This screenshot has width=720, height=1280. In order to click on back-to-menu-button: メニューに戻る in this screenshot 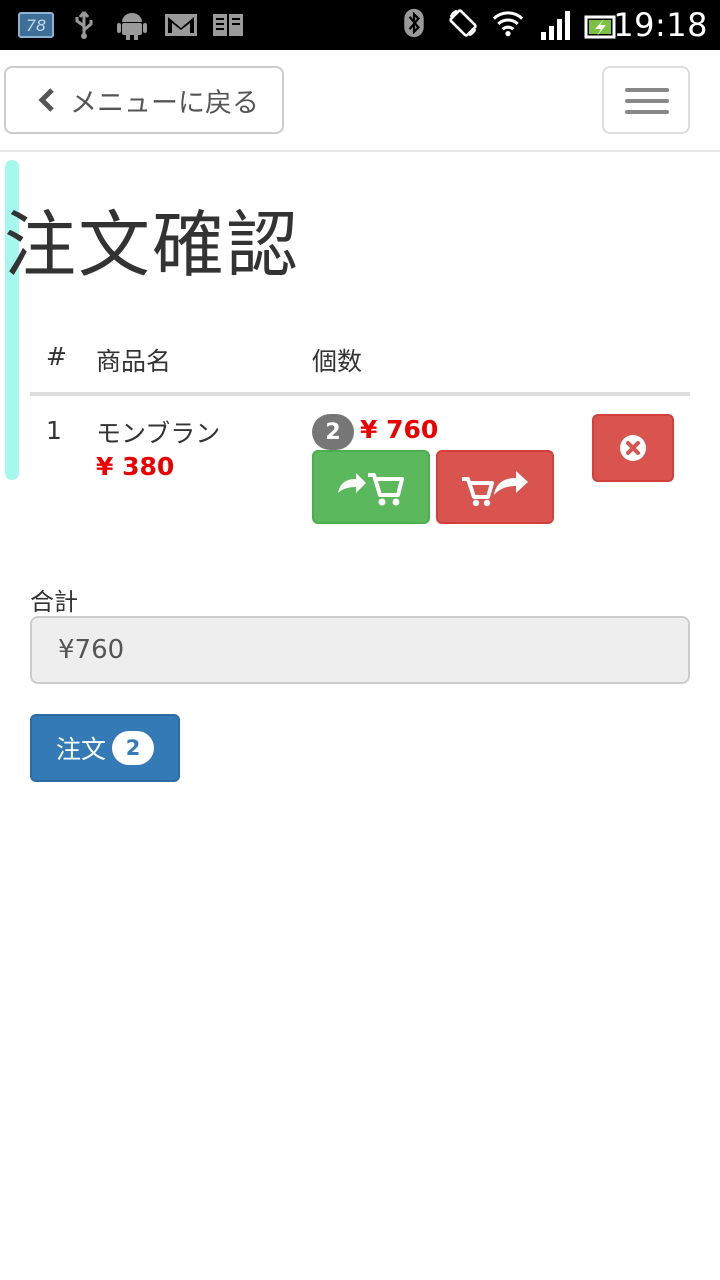, I will do `click(144, 100)`.